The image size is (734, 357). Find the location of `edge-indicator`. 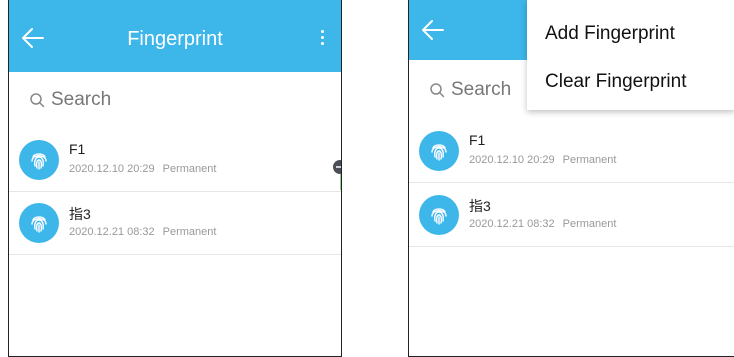

edge-indicator is located at coordinates (340, 182).